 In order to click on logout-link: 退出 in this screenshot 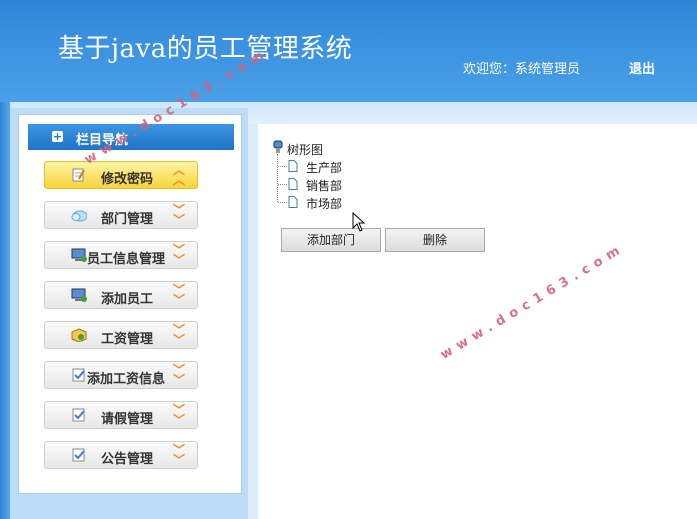, I will do `click(642, 67)`.